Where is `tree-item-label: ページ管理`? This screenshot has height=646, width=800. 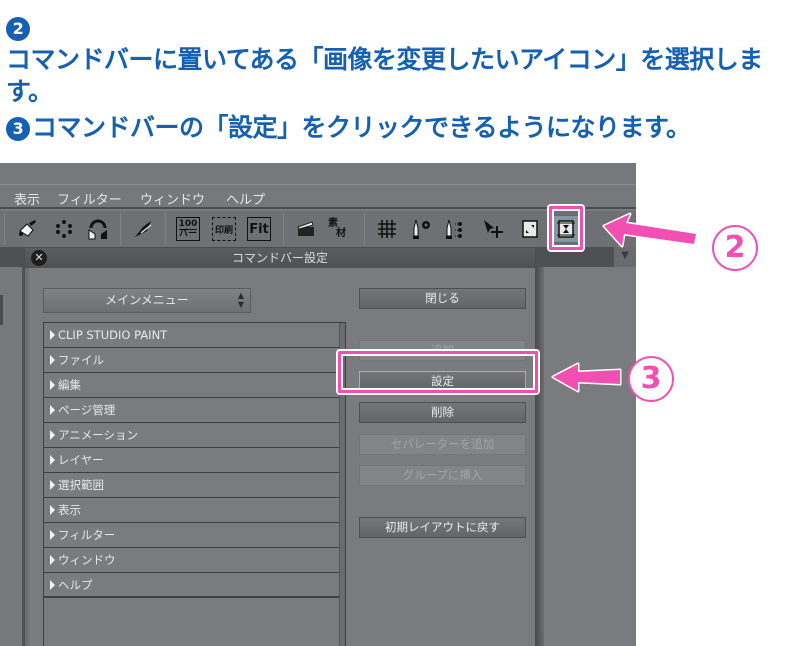 tree-item-label: ページ管理 is located at coordinates (87, 410).